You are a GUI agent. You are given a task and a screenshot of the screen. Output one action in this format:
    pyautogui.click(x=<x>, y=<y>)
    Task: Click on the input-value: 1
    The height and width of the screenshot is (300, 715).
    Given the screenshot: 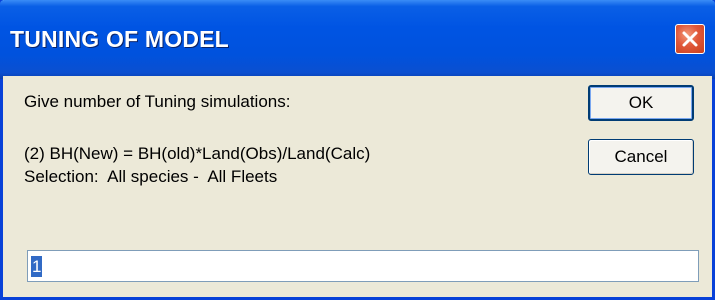 What is the action you would take?
    pyautogui.click(x=37, y=266)
    